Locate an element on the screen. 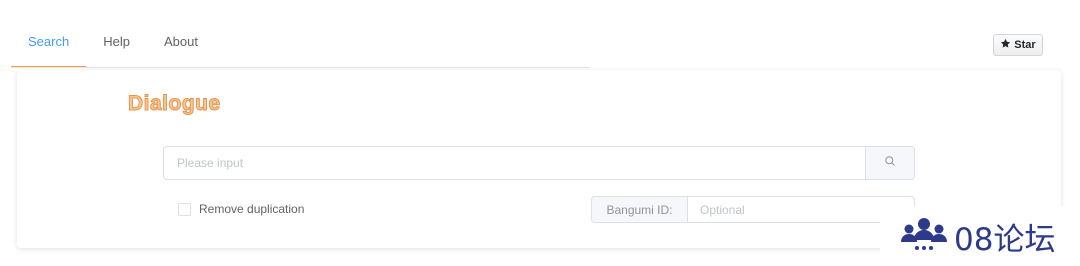 The image size is (1080, 266). search-input is located at coordinates (514, 163).